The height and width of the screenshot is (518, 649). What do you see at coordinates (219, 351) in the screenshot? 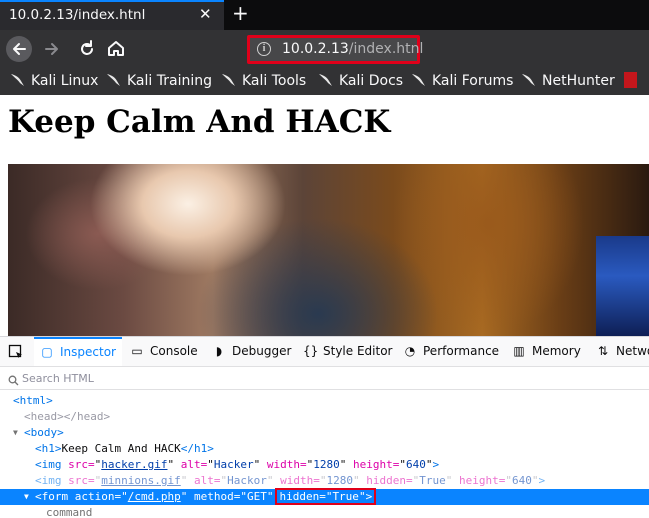
I see `debugger-icon: ◗` at bounding box center [219, 351].